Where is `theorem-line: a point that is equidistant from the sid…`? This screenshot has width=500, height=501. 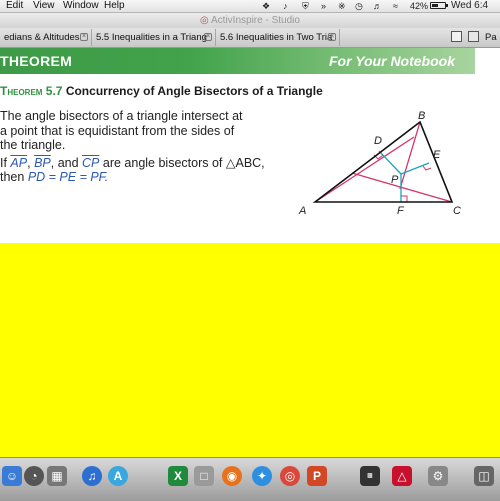
theorem-line: a point that is equidistant from the sid… is located at coordinates (117, 130).